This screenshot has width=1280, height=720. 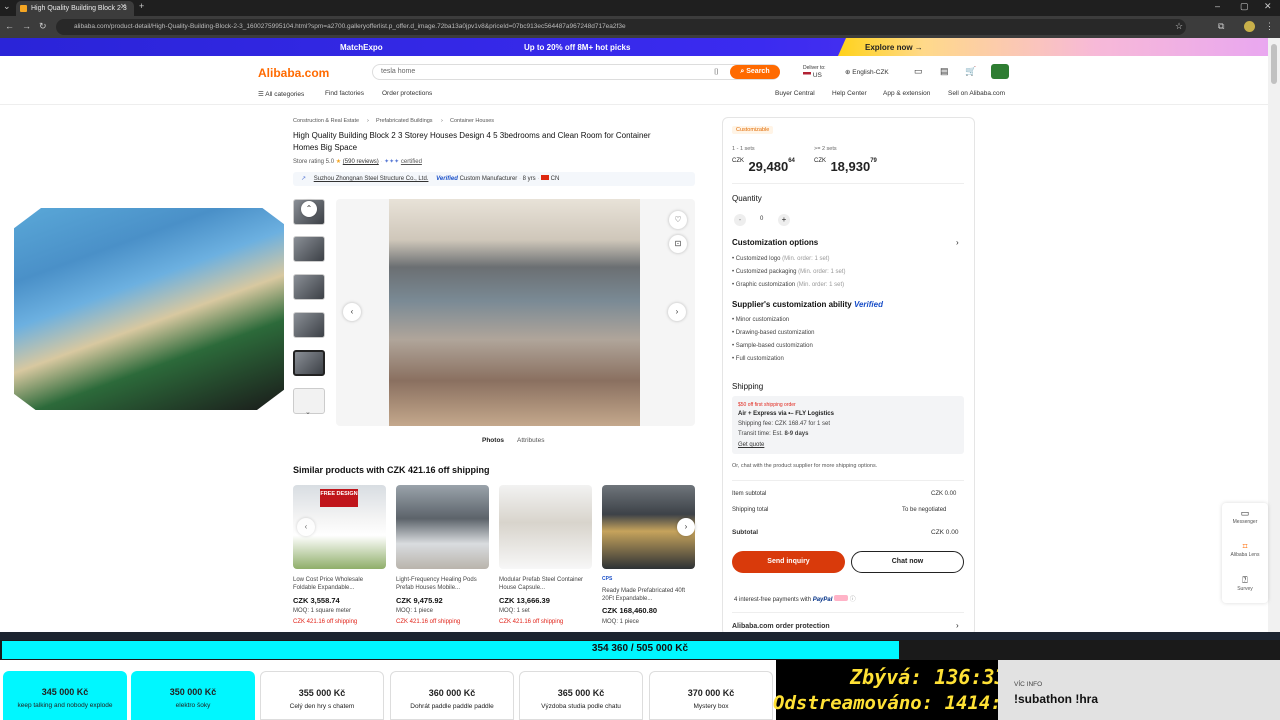 What do you see at coordinates (678, 244) in the screenshot?
I see `image-search-icon: ⊡` at bounding box center [678, 244].